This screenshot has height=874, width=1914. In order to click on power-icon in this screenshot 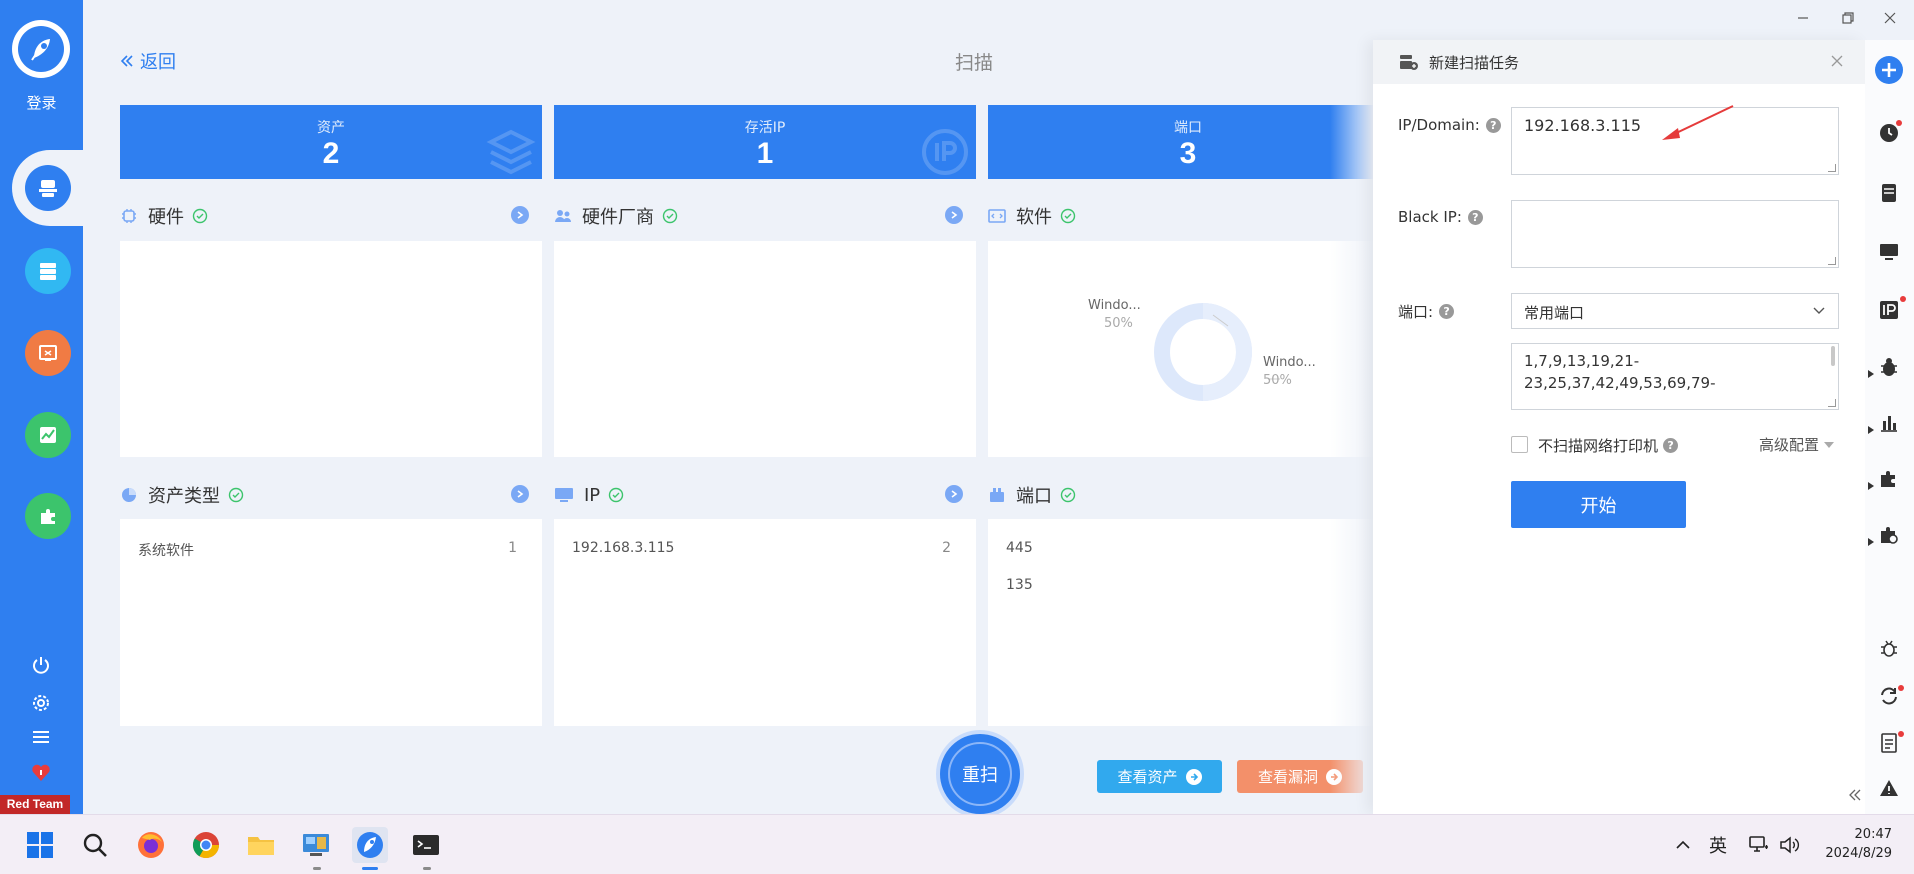, I will do `click(41, 665)`.